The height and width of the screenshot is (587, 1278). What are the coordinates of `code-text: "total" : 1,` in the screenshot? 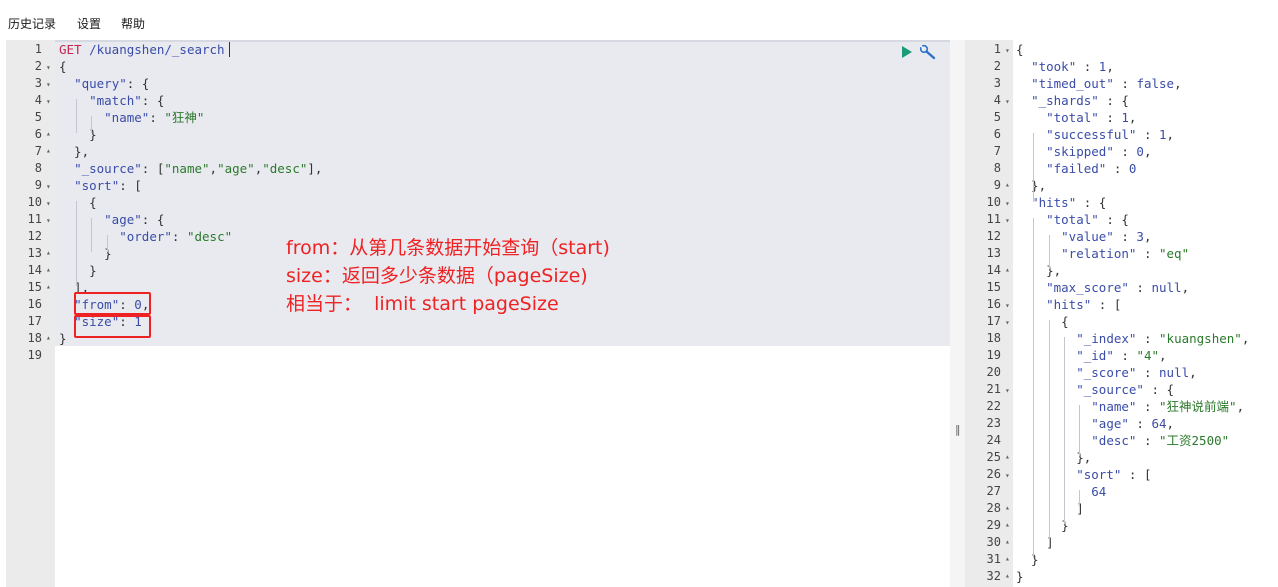 It's located at (1091, 117).